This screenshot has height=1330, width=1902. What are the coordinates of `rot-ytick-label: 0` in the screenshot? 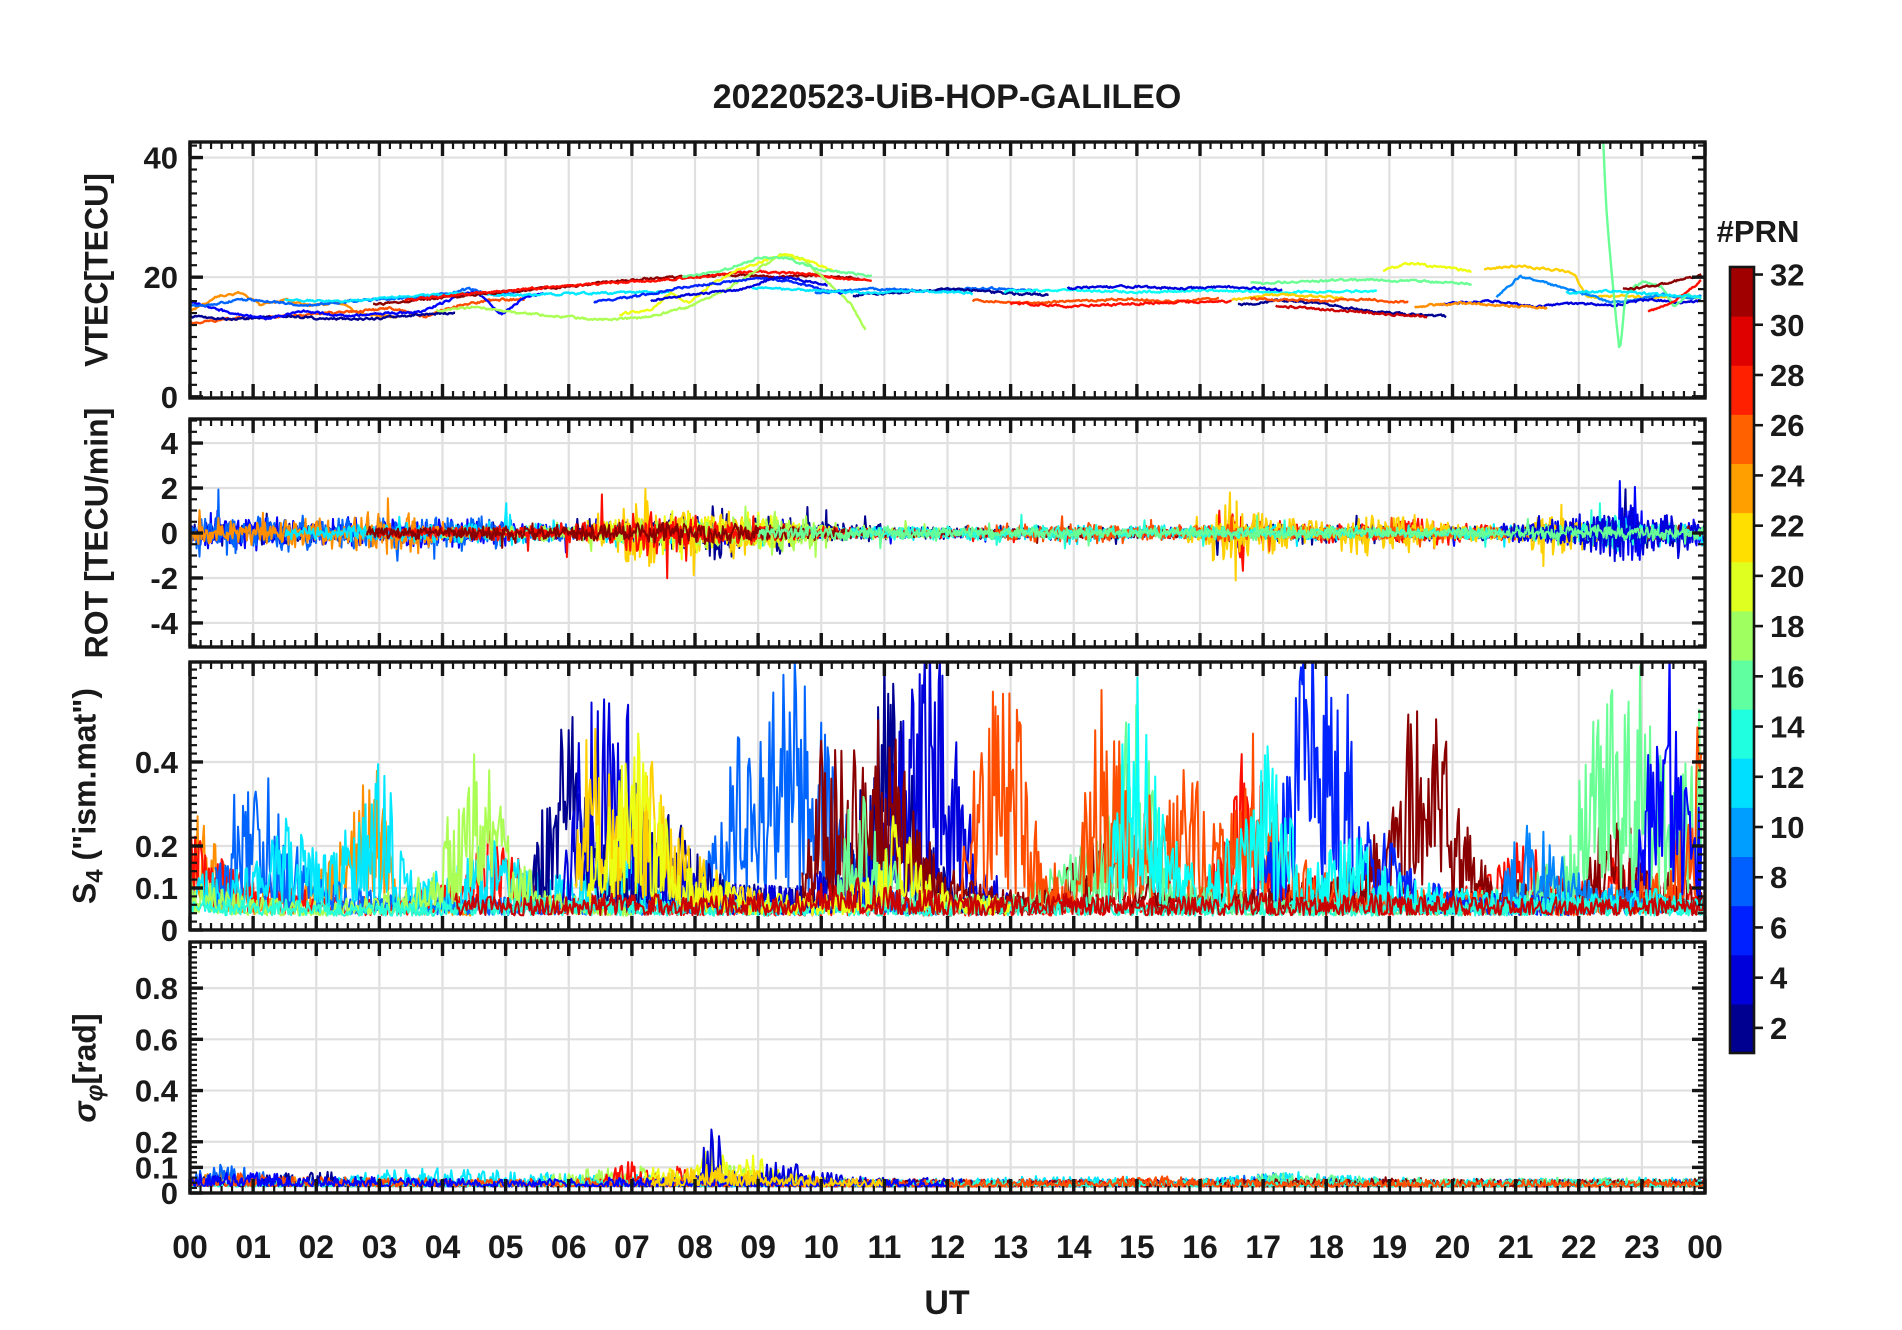 It's located at (169, 533).